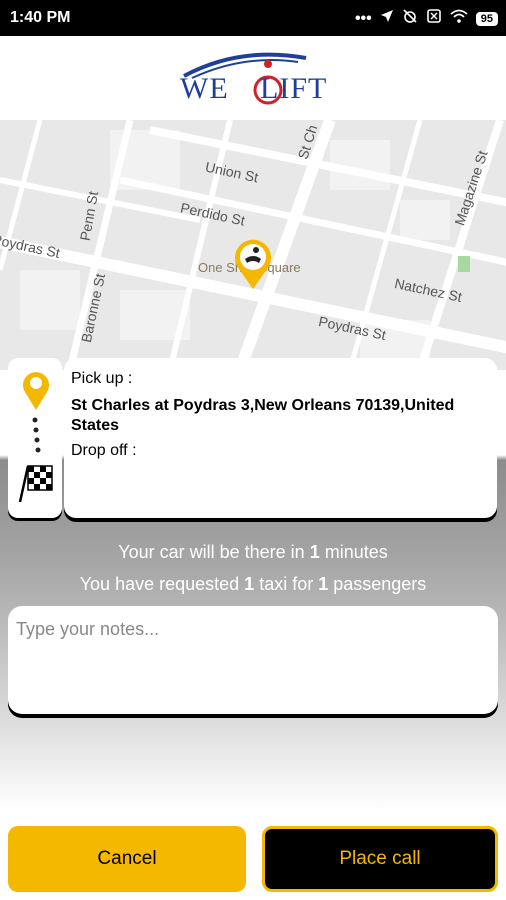  I want to click on sim-icon, so click(434, 18).